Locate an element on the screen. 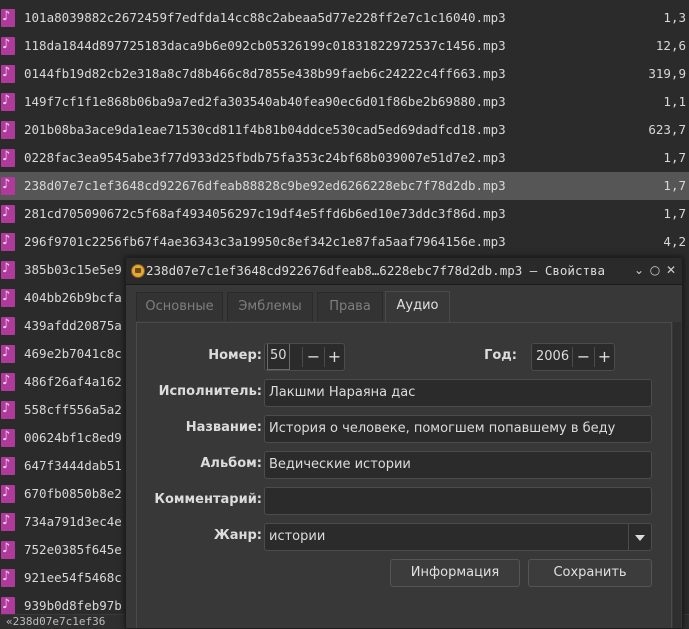  file-size: 1,1 is located at coordinates (674, 101).